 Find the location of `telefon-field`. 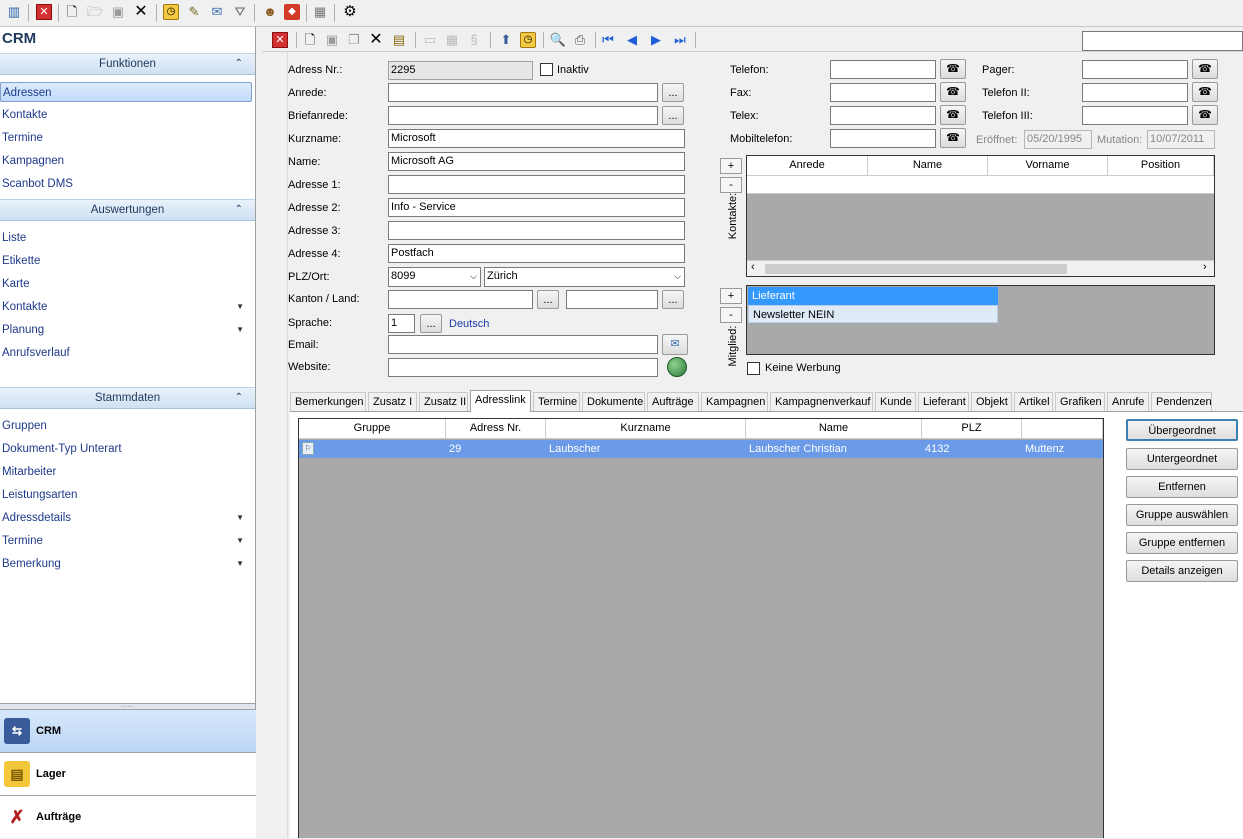

telefon-field is located at coordinates (883, 69).